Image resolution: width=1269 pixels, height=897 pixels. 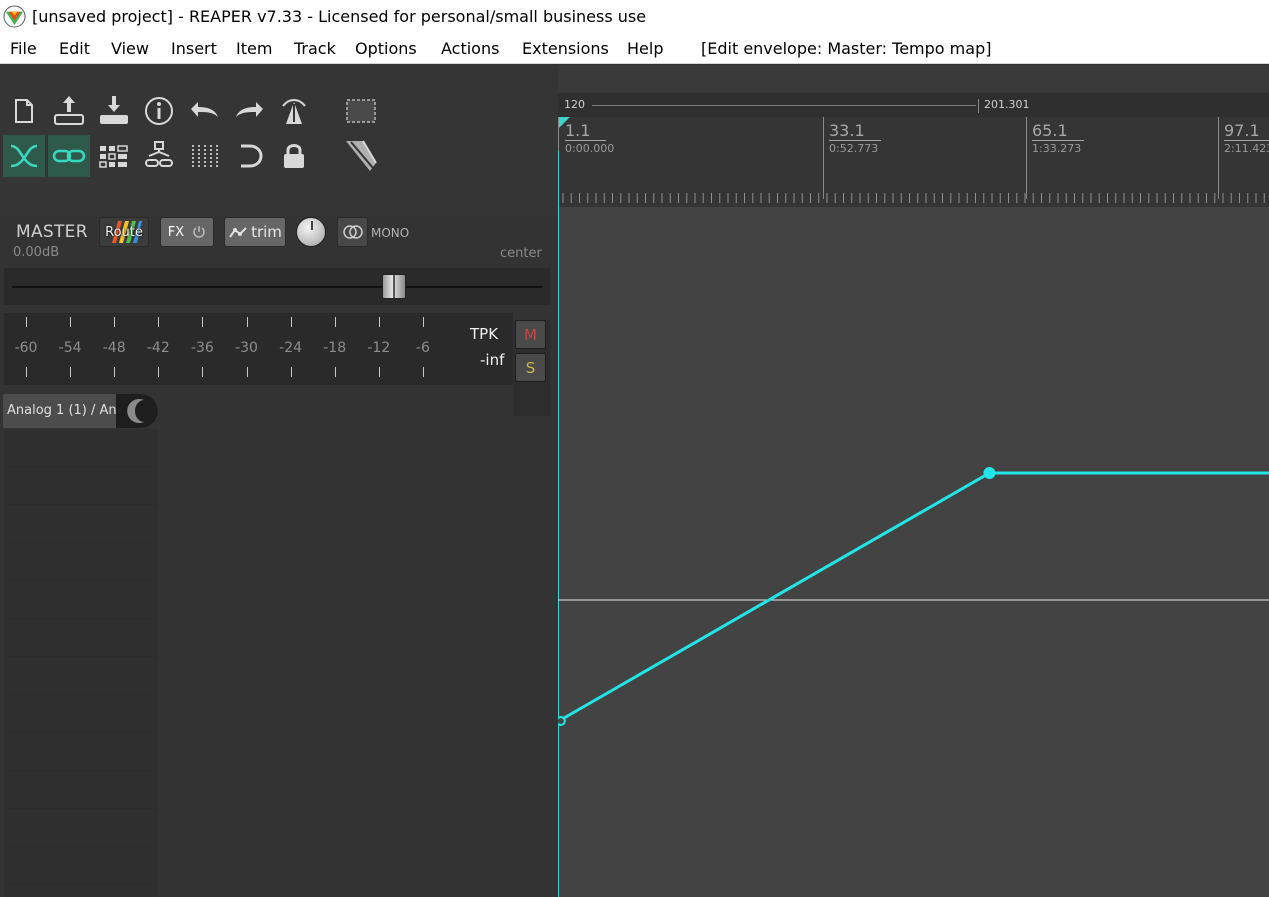 I want to click on snap-button, so click(x=114, y=156).